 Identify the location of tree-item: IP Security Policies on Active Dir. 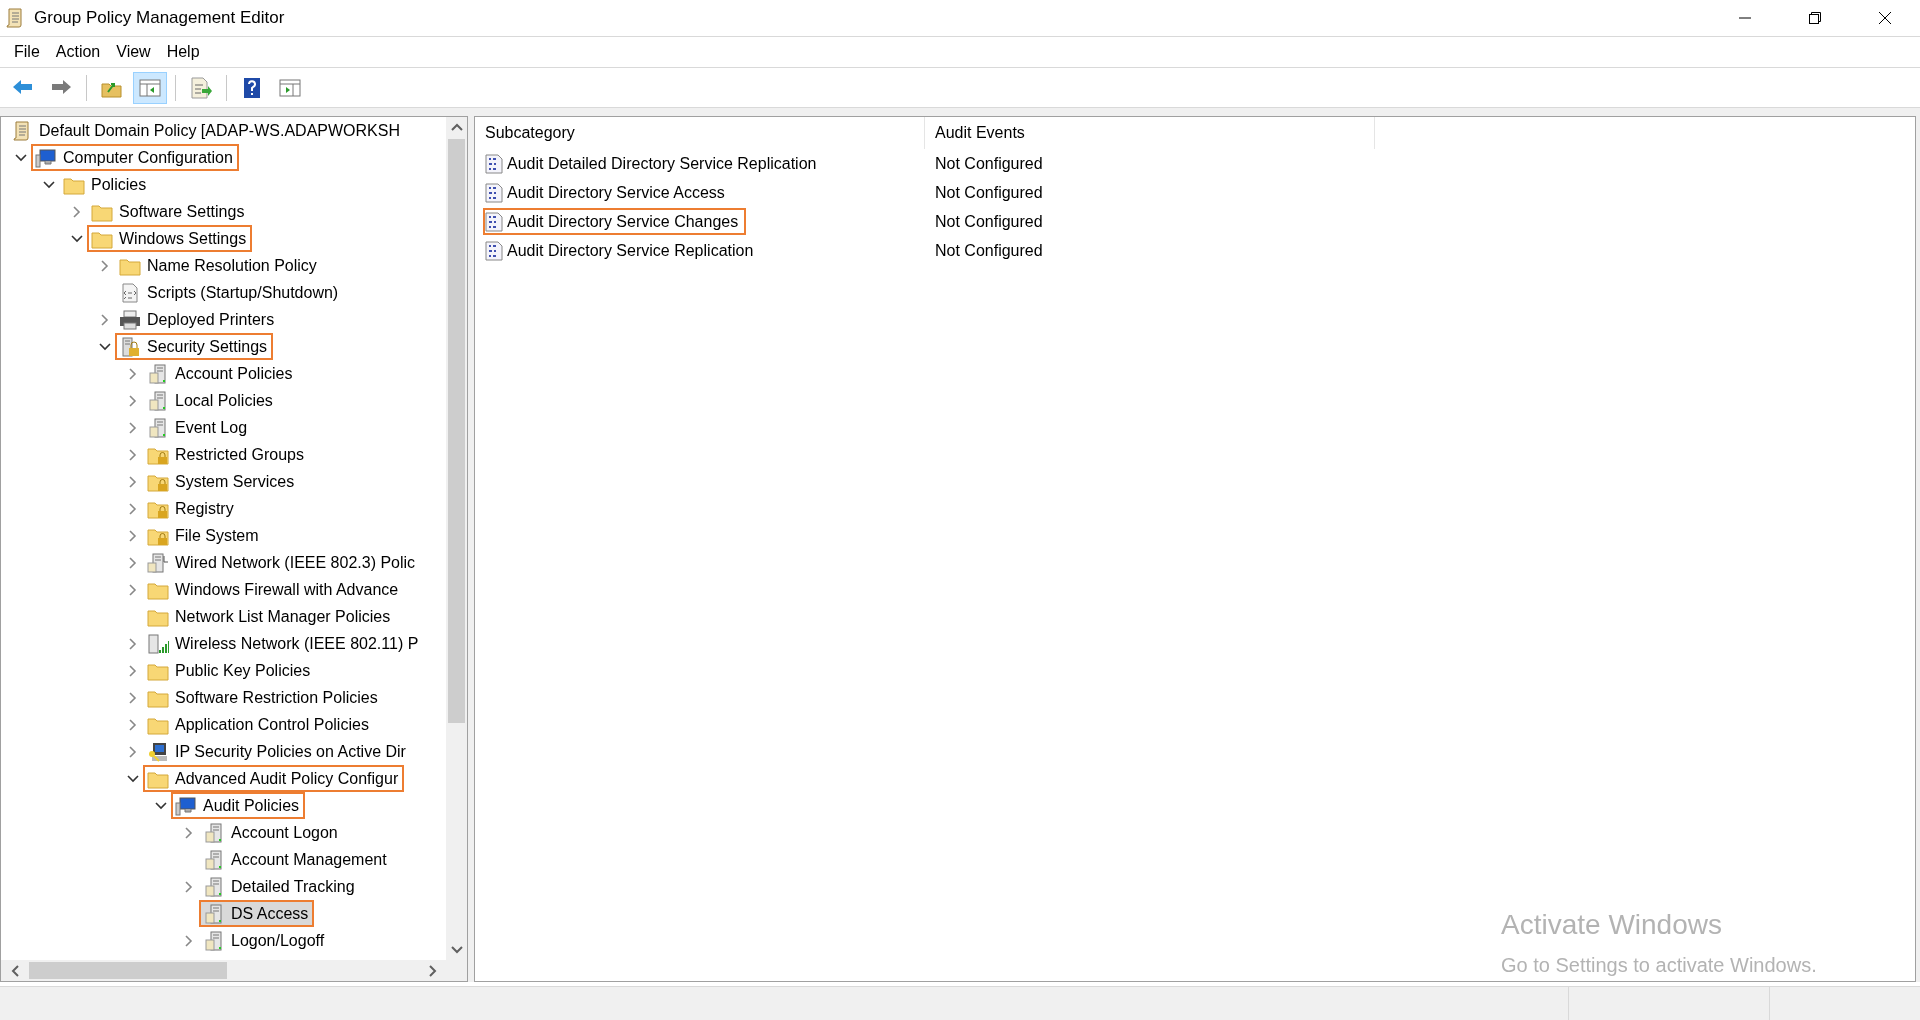
(277, 751).